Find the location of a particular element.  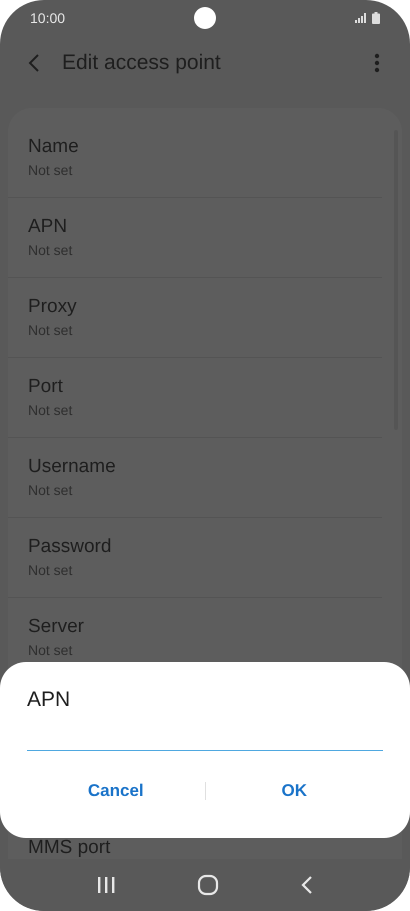

screen-title: Edit access point is located at coordinates (141, 63).